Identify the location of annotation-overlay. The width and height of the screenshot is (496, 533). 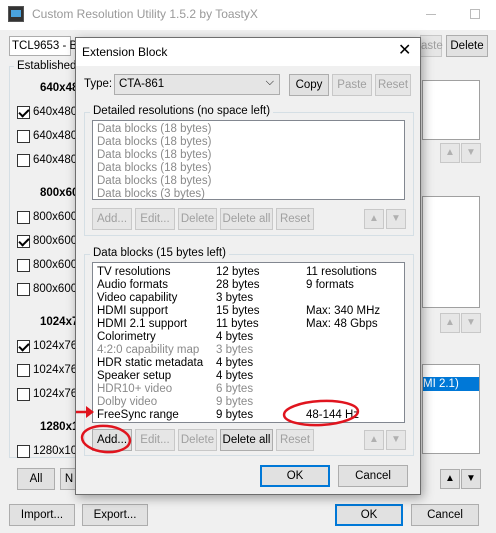
(218, 426).